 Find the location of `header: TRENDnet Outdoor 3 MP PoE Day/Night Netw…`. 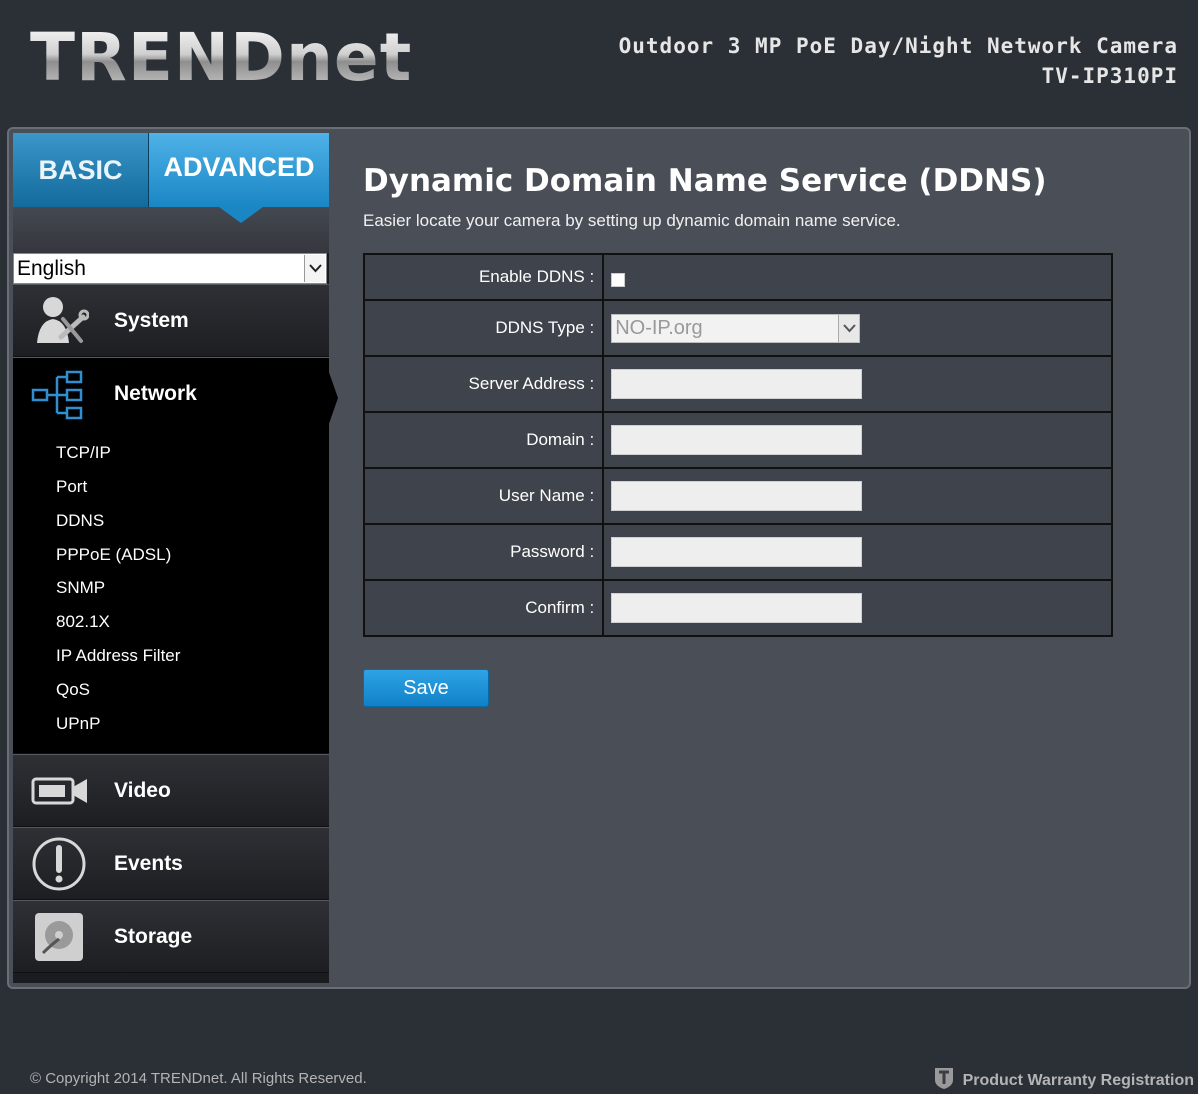

header: TRENDnet Outdoor 3 MP PoE Day/Night Netw… is located at coordinates (599, 60).